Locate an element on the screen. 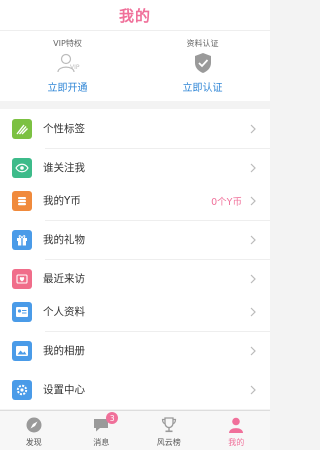  visitor-icon is located at coordinates (22, 278).